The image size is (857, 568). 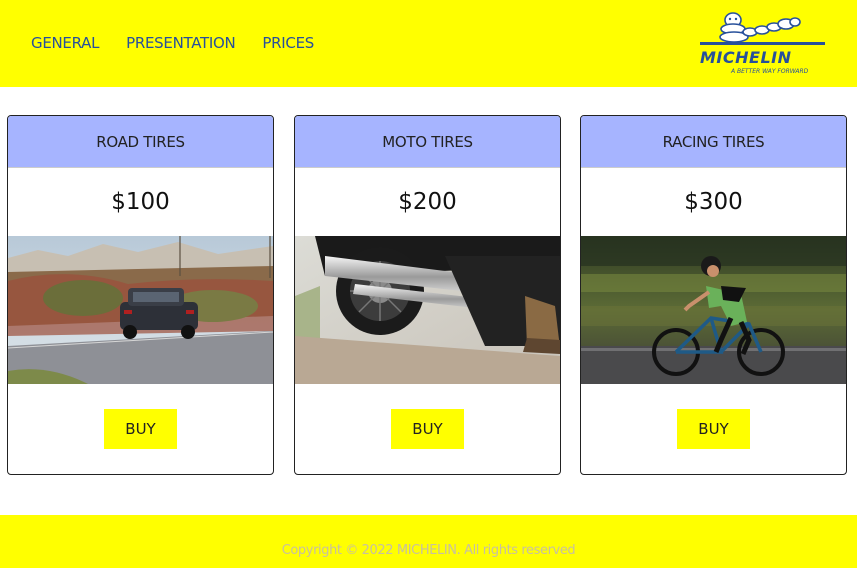 What do you see at coordinates (65, 43) in the screenshot?
I see `nav-general-link: GENERAL` at bounding box center [65, 43].